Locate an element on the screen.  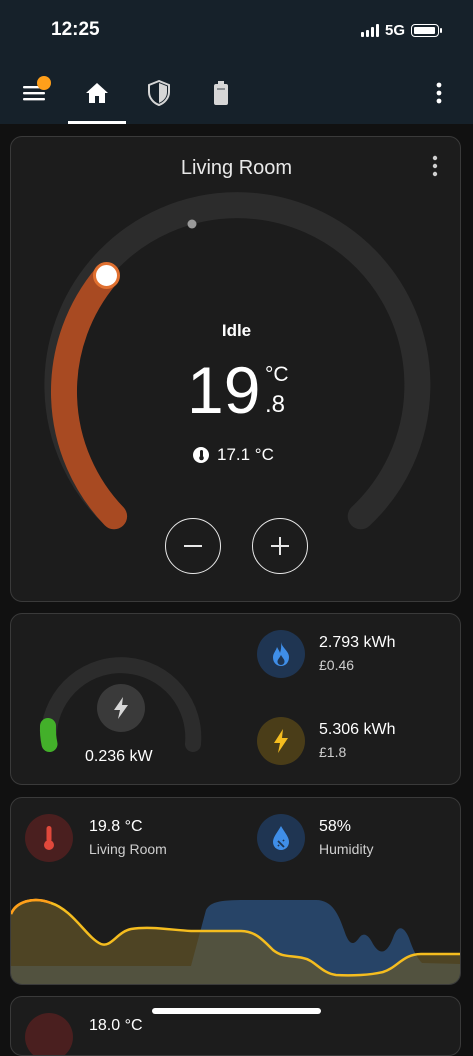
tab-energy is located at coordinates (221, 93).